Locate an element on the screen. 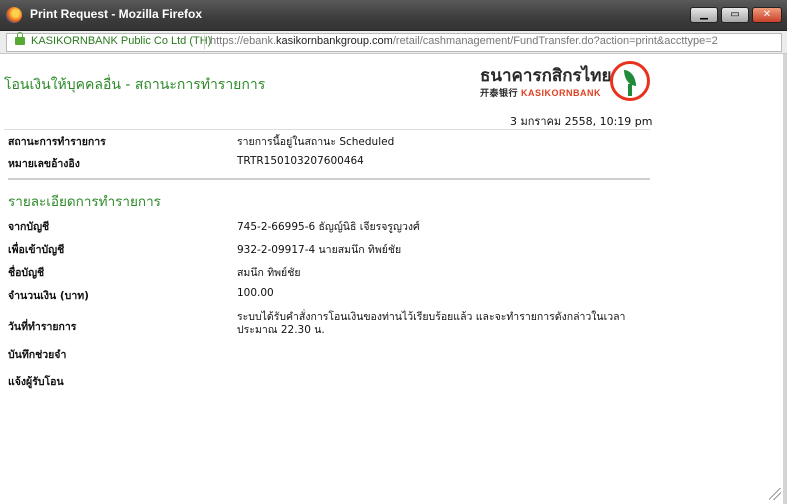  maximize-button: ▭ is located at coordinates (735, 15).